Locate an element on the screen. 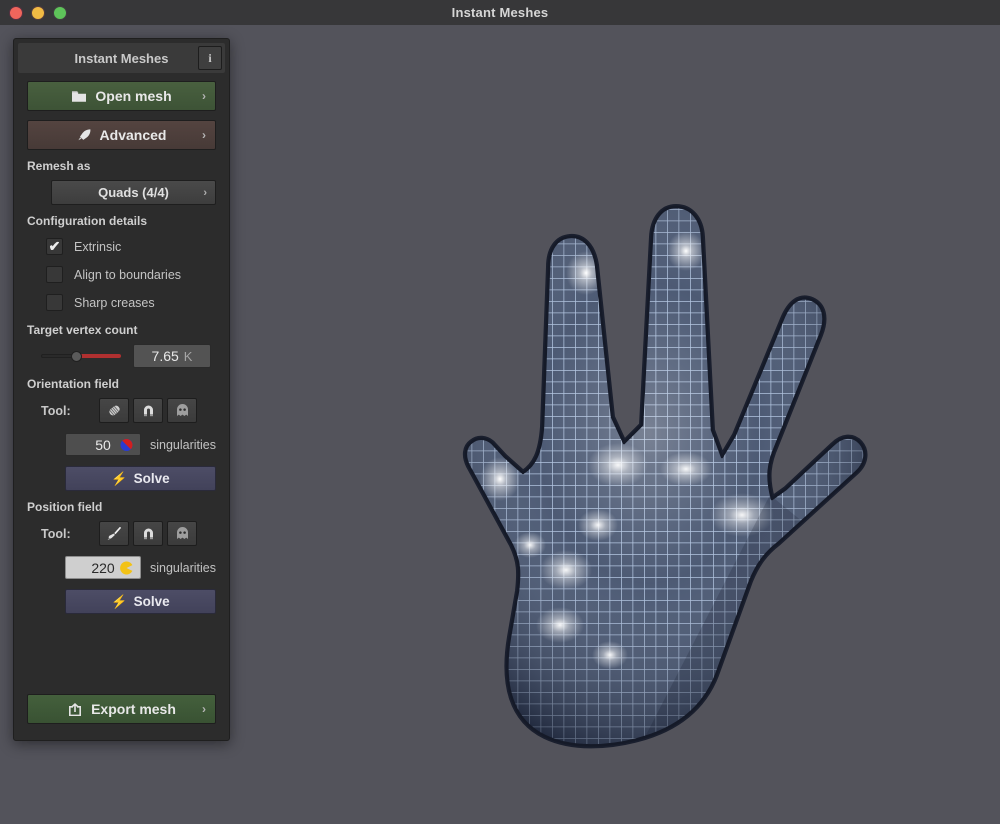  slider-fill is located at coordinates (99, 356).